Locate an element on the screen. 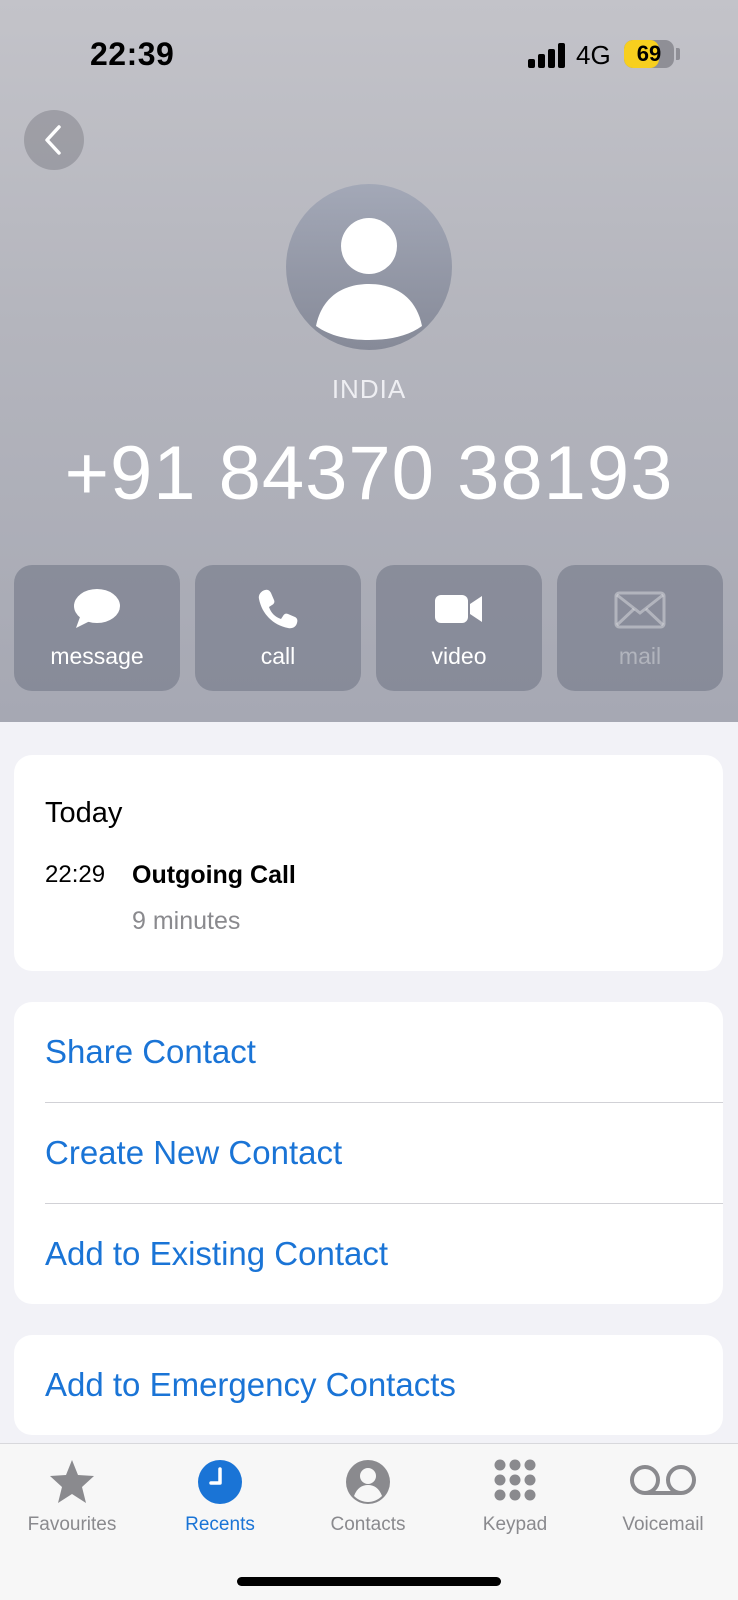  battery-percentage: 69 is located at coordinates (649, 53).